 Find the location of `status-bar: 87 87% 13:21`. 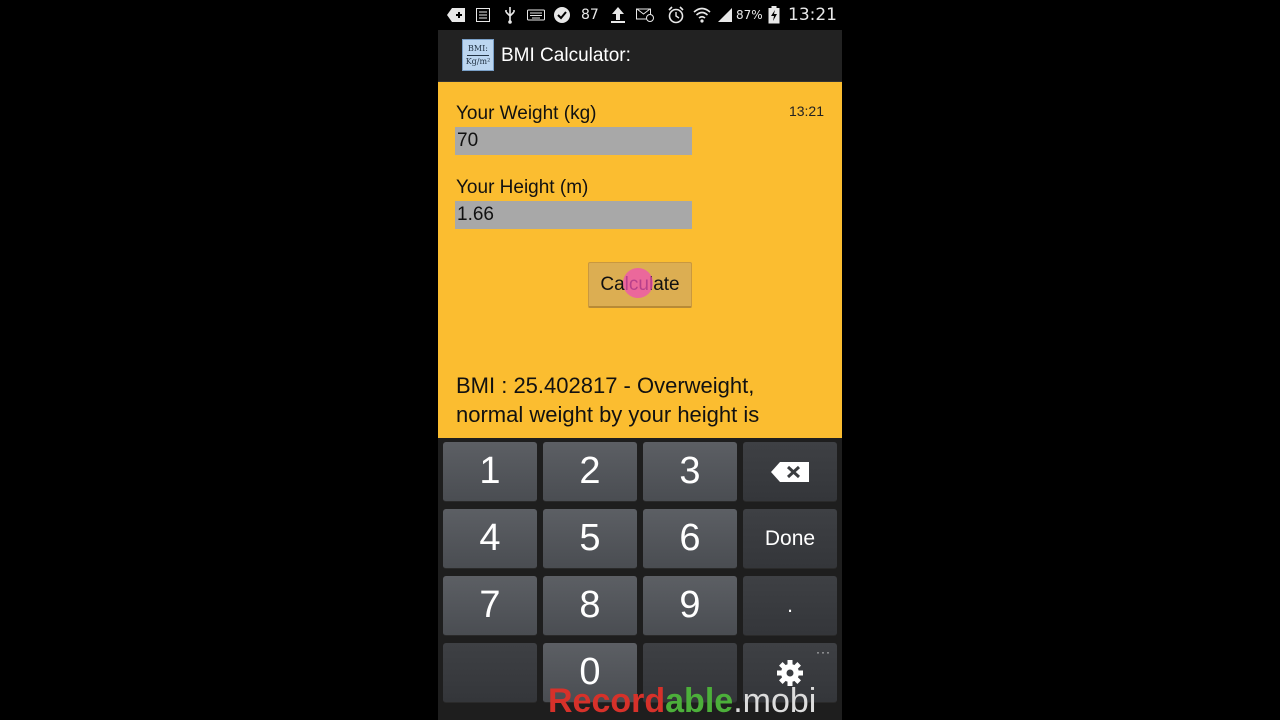

status-bar: 87 87% 13:21 is located at coordinates (640, 15).